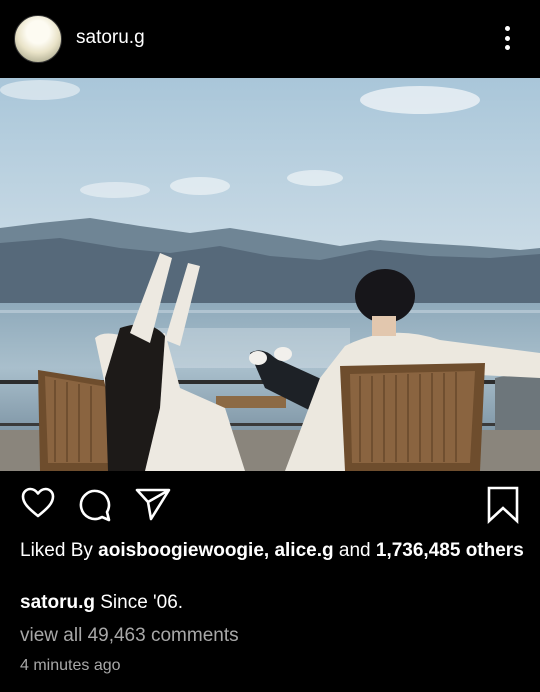  I want to click on post-caption: satoru.g Since '06., so click(101, 603).